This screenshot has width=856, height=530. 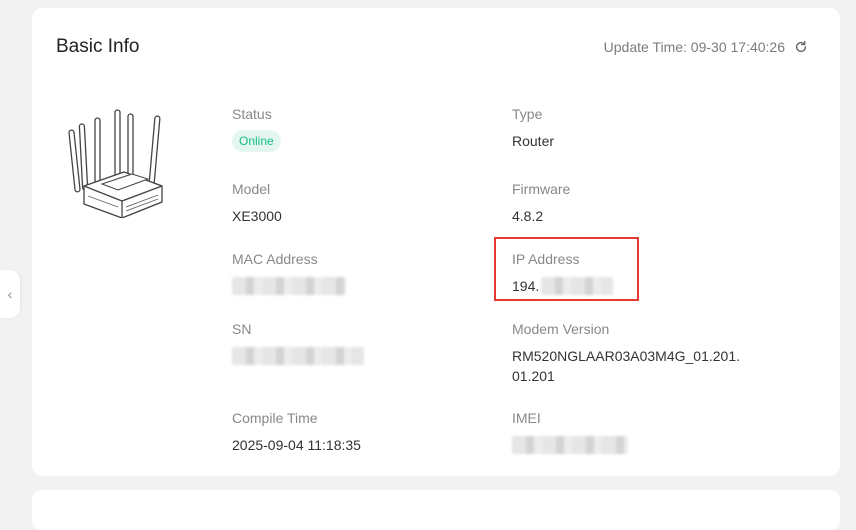 I want to click on compile-time-value: 2025-09-04 11:18:35, so click(x=296, y=445).